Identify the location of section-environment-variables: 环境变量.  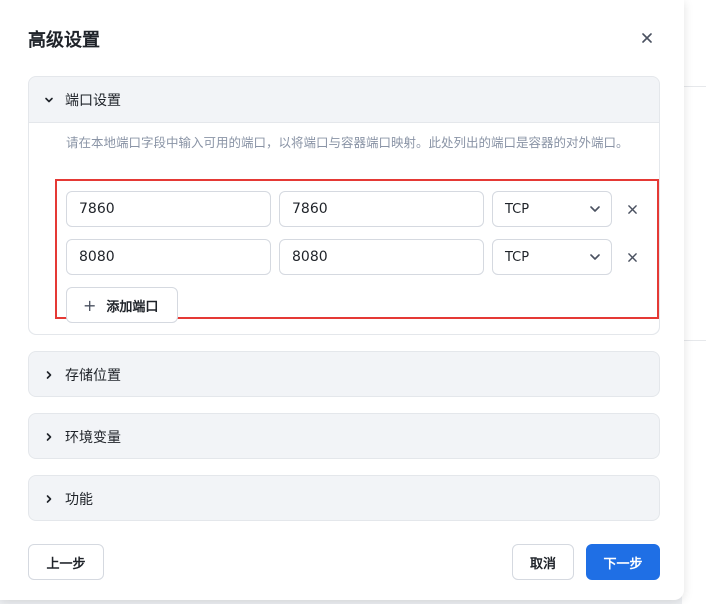
(344, 436).